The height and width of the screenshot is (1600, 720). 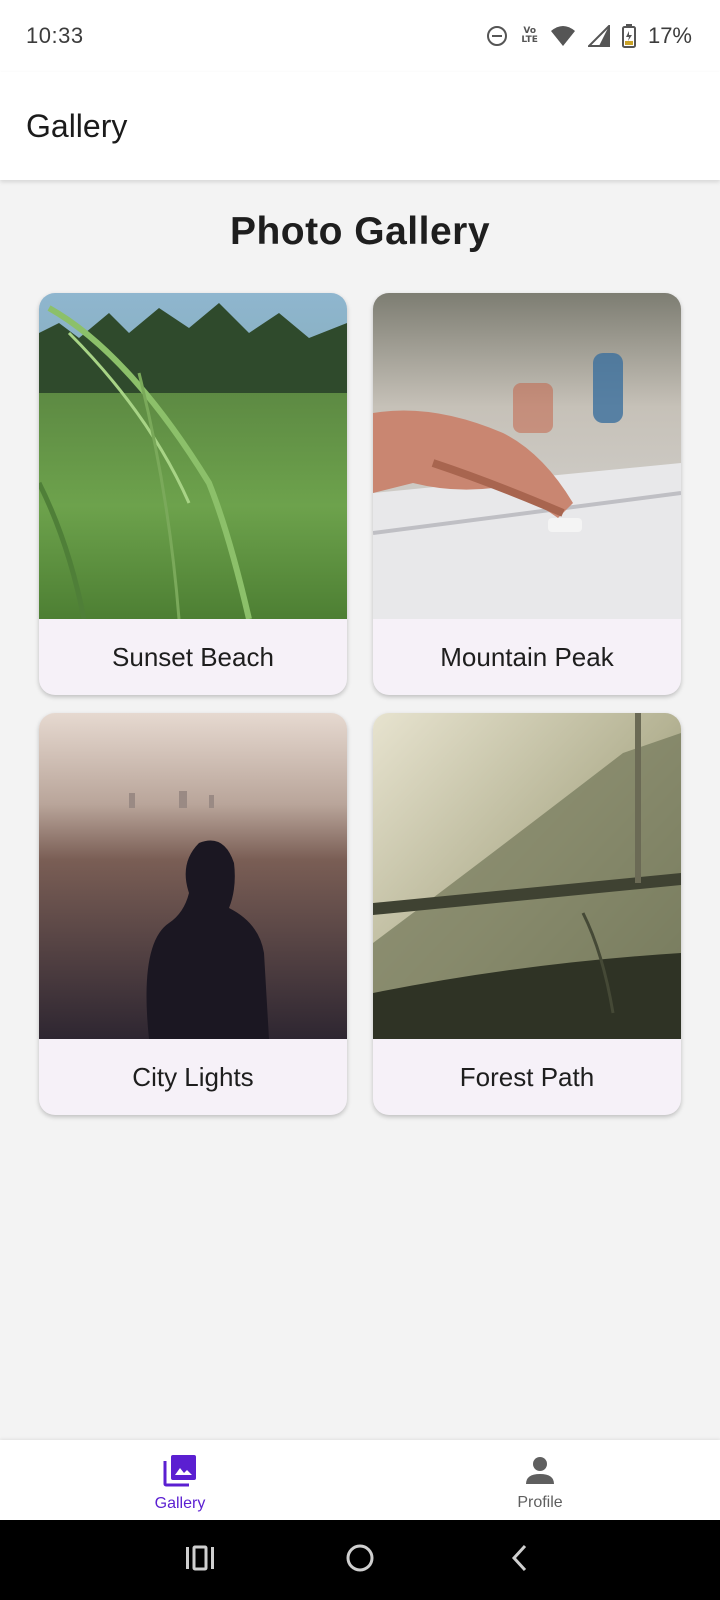 I want to click on back-icon, so click(x=520, y=1560).